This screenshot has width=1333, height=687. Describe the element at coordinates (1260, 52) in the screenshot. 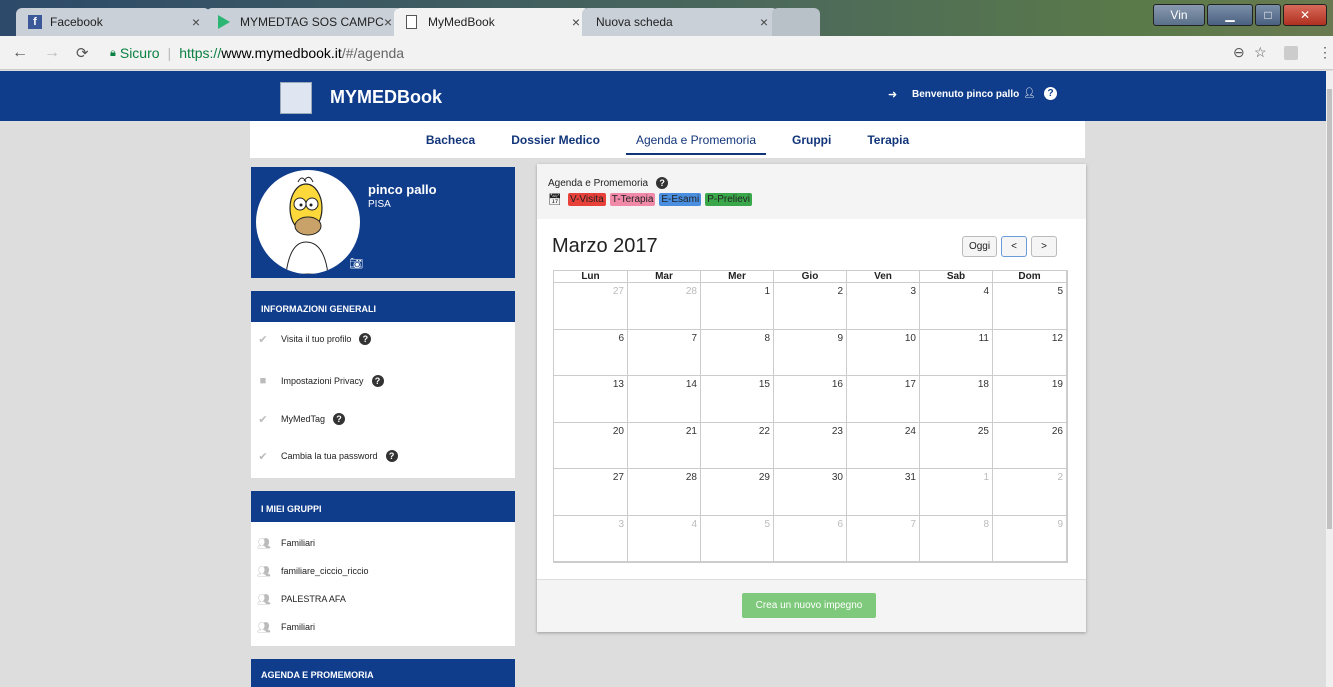

I see `bookmark-star-icon: ☆` at that location.